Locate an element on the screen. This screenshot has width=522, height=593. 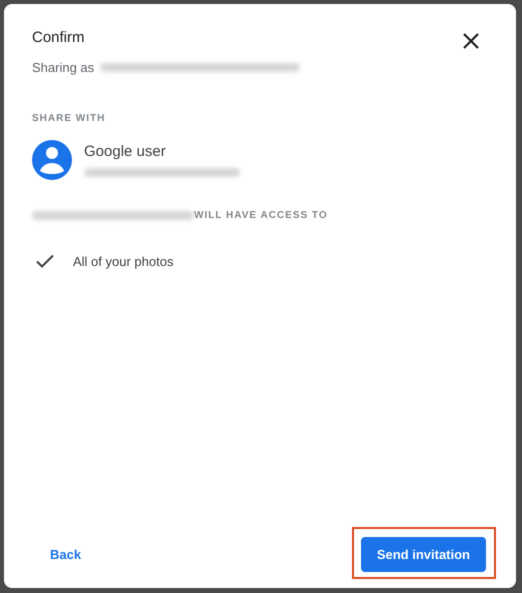
send-invitation-button: Send invitation is located at coordinates (423, 554).